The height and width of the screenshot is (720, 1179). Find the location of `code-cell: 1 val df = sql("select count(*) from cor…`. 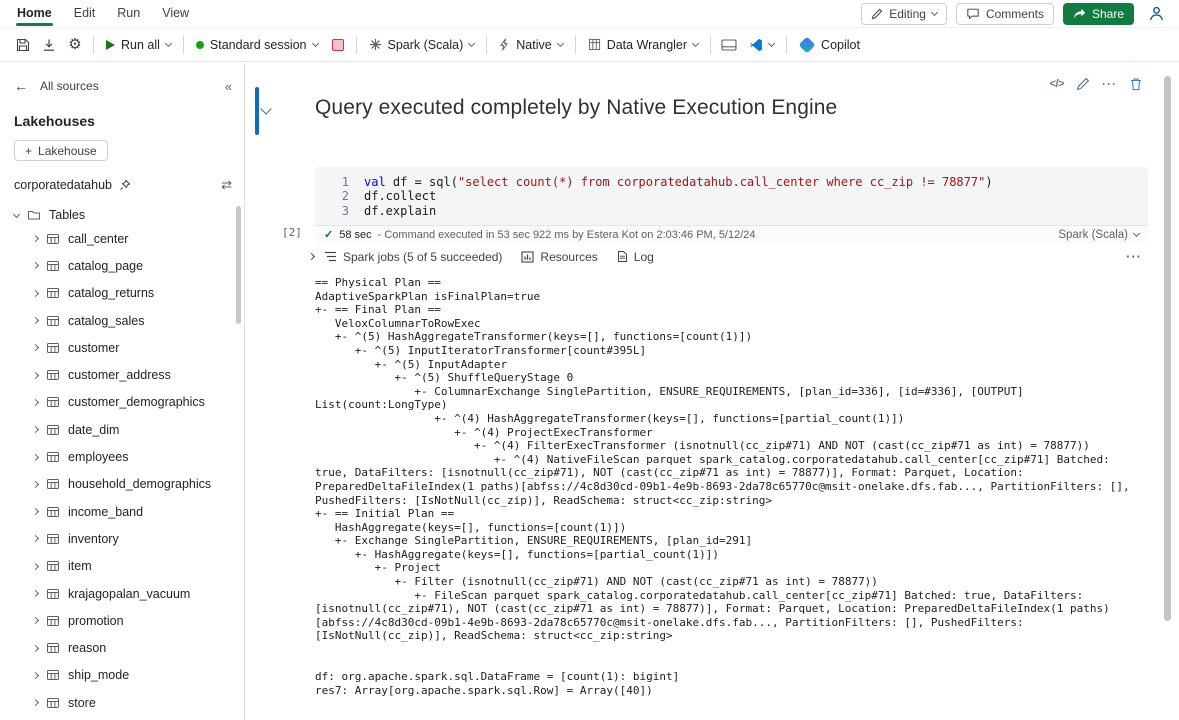

code-cell: 1 val df = sql("select count(*) from cor… is located at coordinates (731, 205).